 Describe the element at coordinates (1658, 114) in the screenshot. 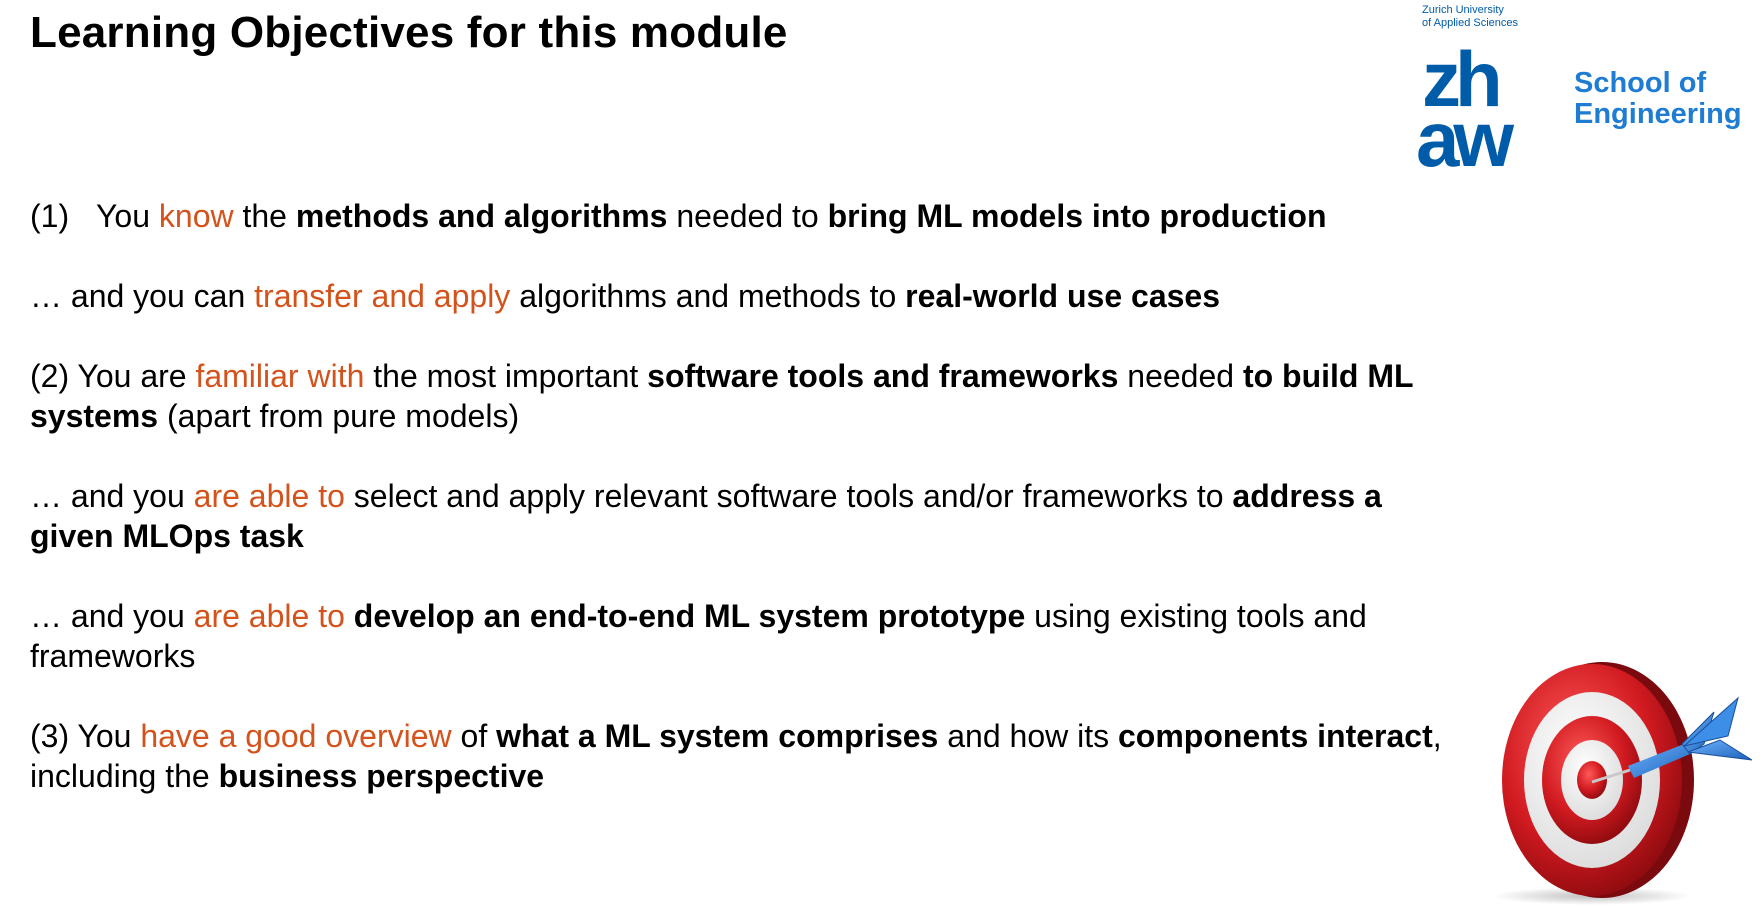

I see `school-name-line2: Engineering` at that location.